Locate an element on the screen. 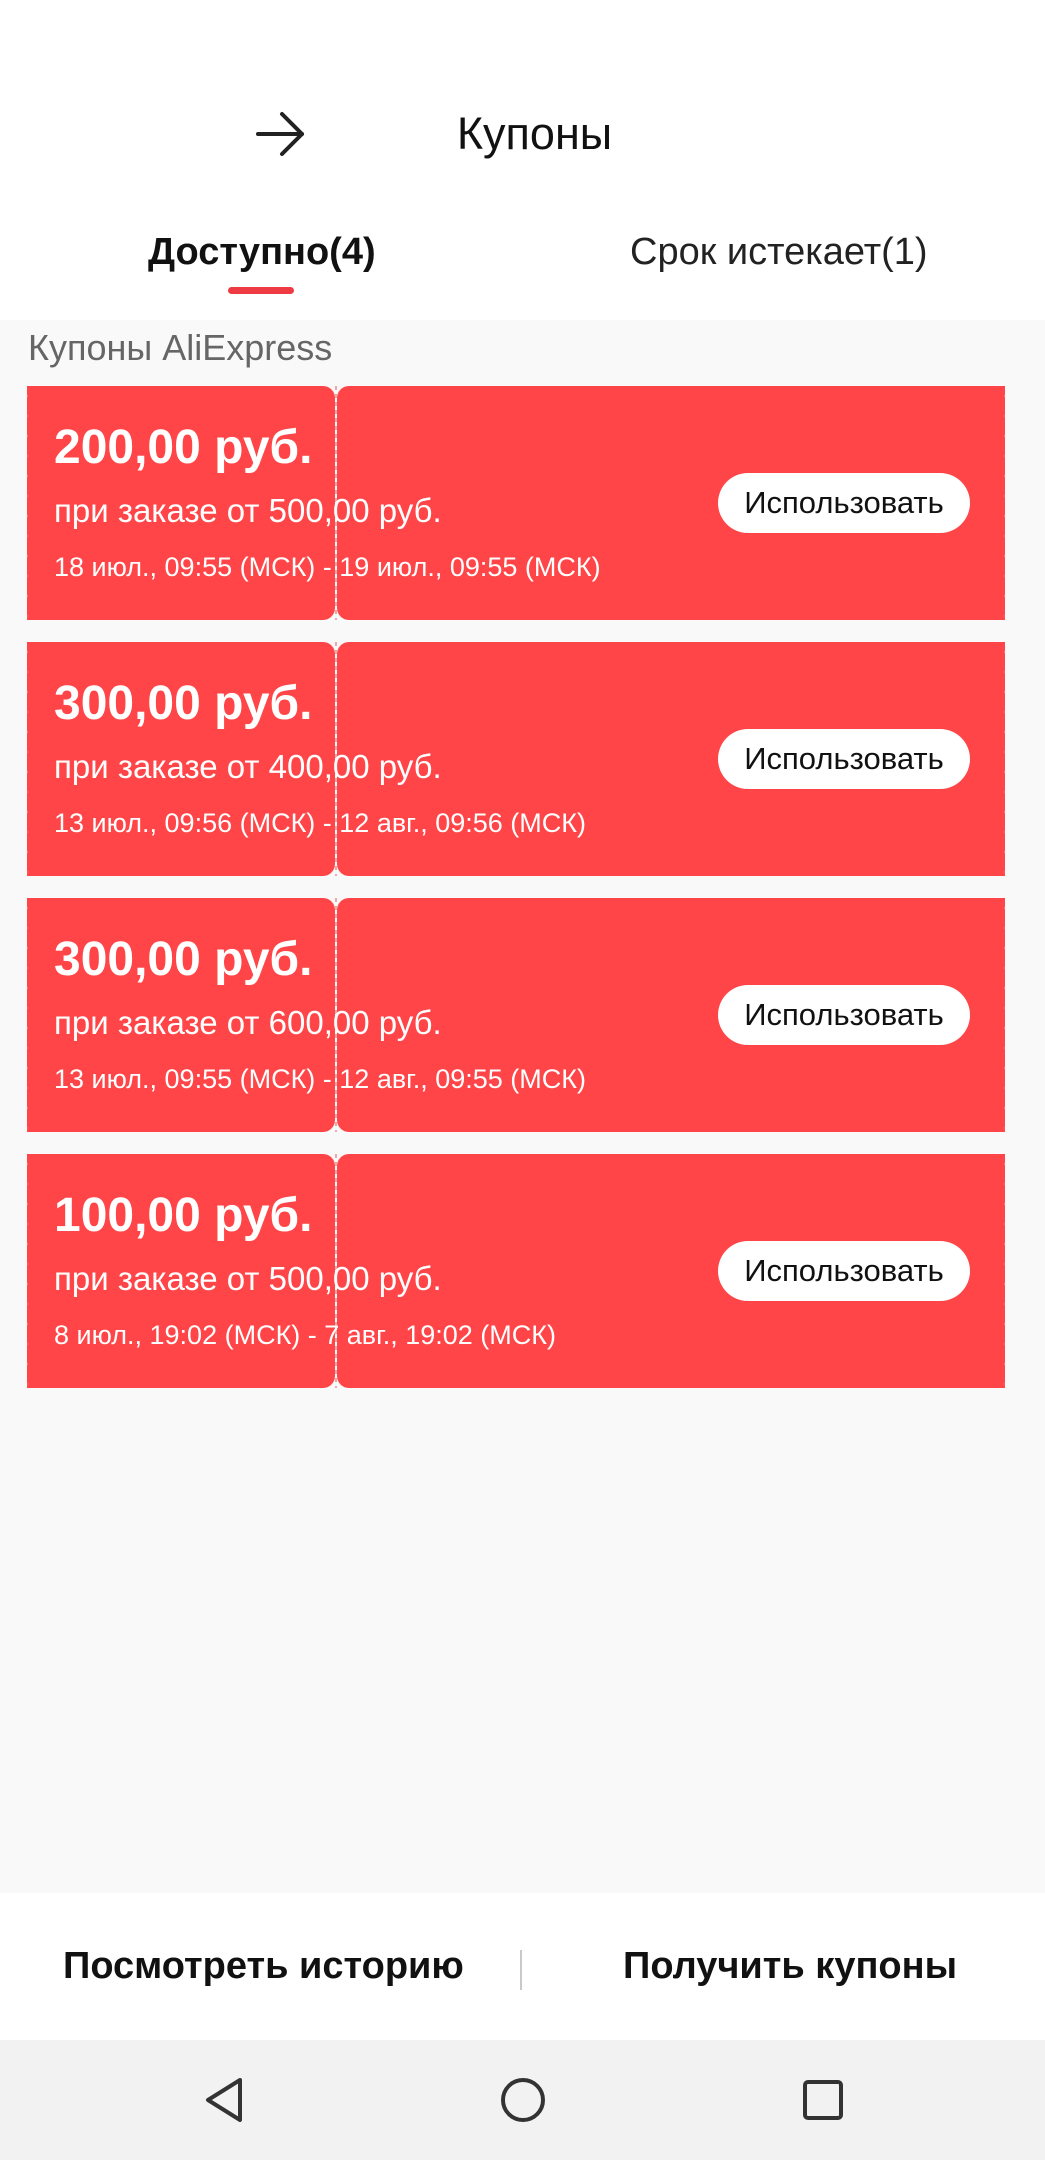 The width and height of the screenshot is (1045, 2160). tab-bar: Доступно(4) Срок истекает(1) is located at coordinates (522, 260).